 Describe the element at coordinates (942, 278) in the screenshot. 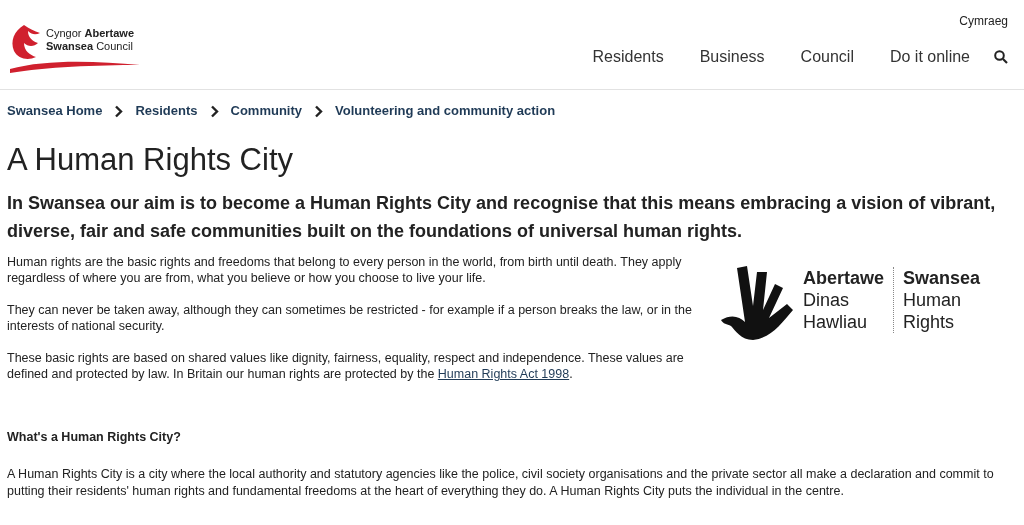

I see `logo-text: Swansea` at that location.